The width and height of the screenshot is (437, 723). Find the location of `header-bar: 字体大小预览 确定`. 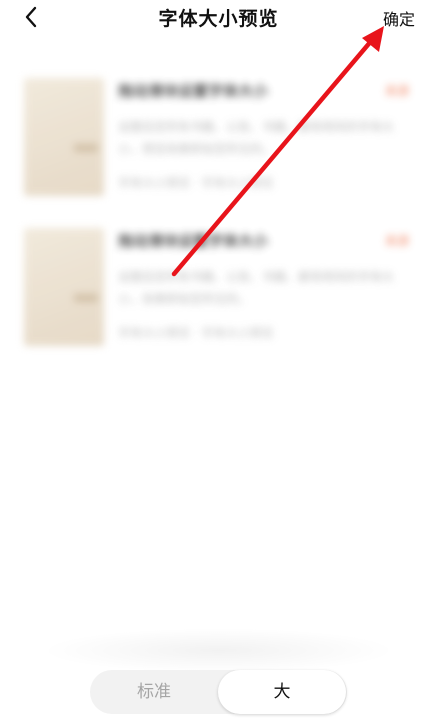

header-bar: 字体大小预览 确定 is located at coordinates (218, 18).